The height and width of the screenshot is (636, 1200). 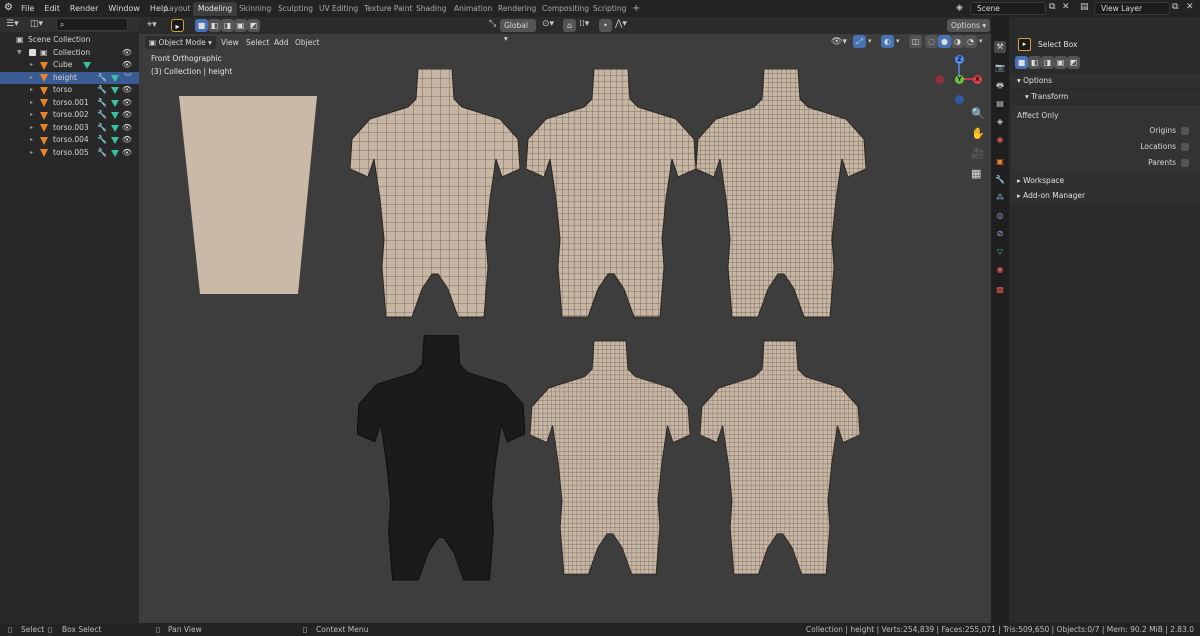 What do you see at coordinates (1105, 97) in the screenshot?
I see `transform-panel-header: ▾ Transform` at bounding box center [1105, 97].